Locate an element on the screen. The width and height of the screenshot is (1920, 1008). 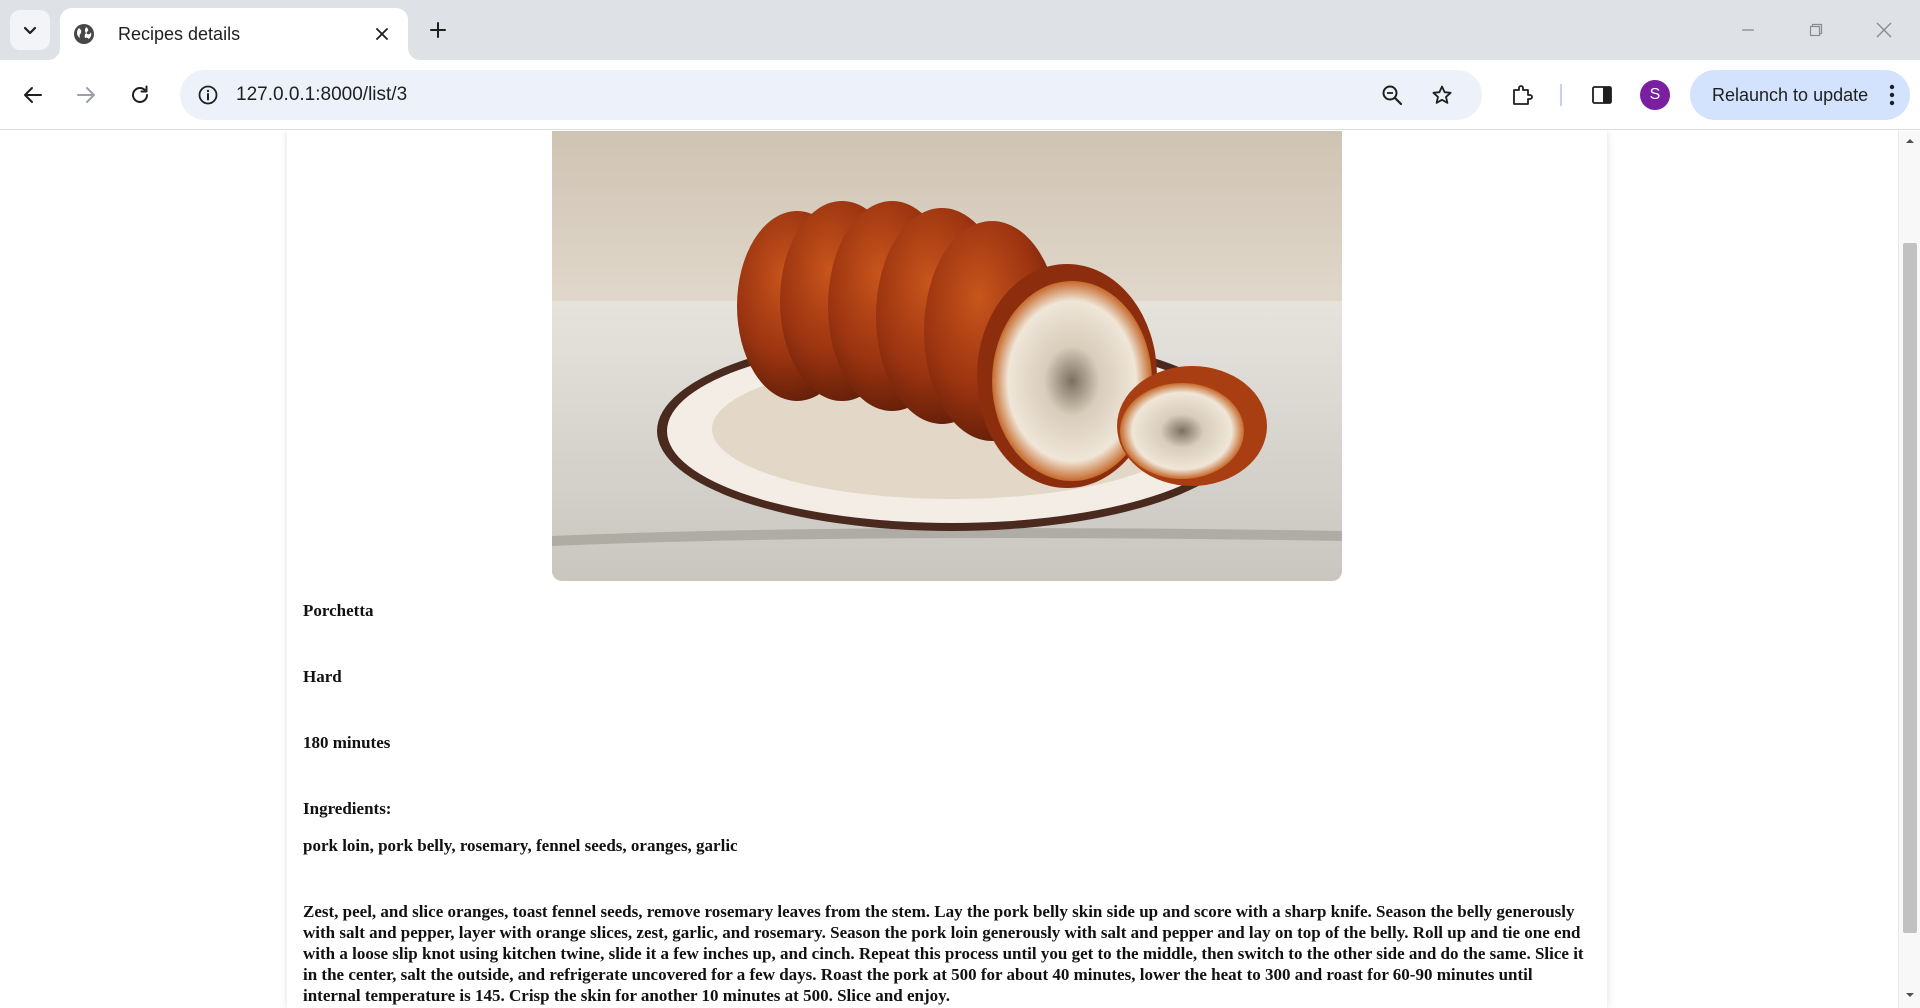
reload-icon is located at coordinates (140, 94).